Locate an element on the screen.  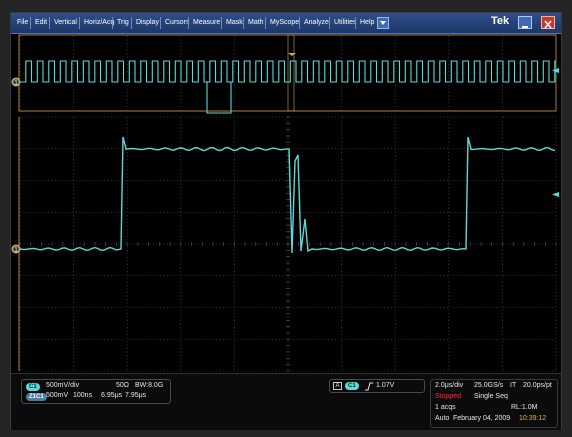
close-button is located at coordinates (548, 22).